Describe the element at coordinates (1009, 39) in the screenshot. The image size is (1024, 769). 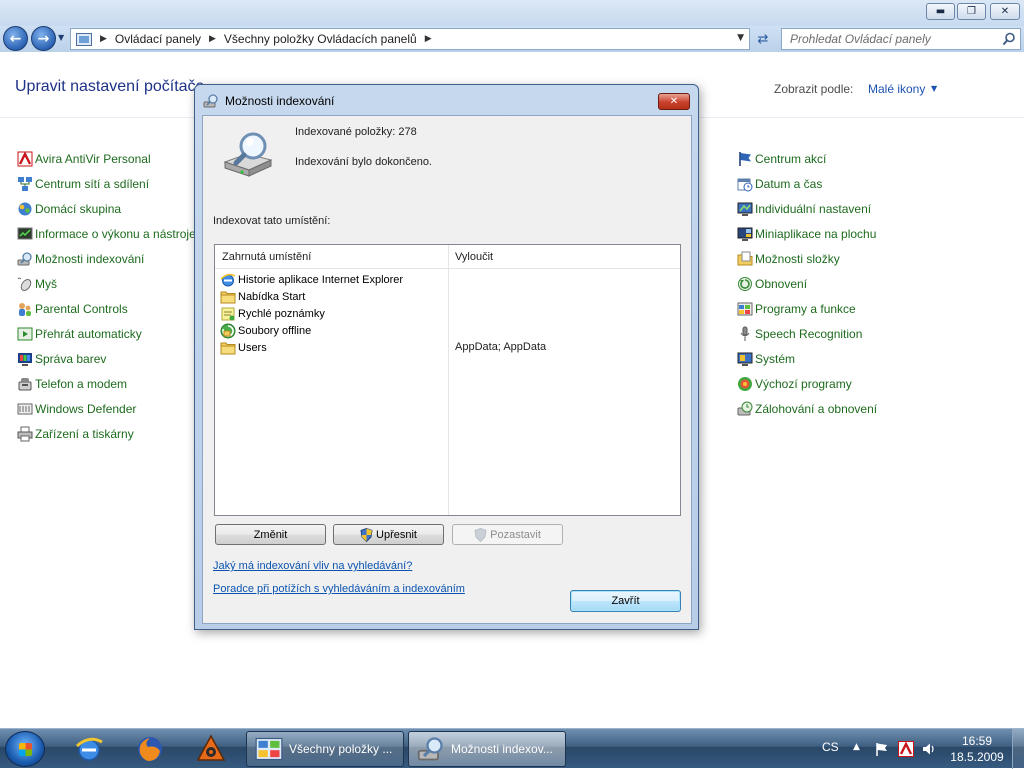
I see `search-icon` at that location.